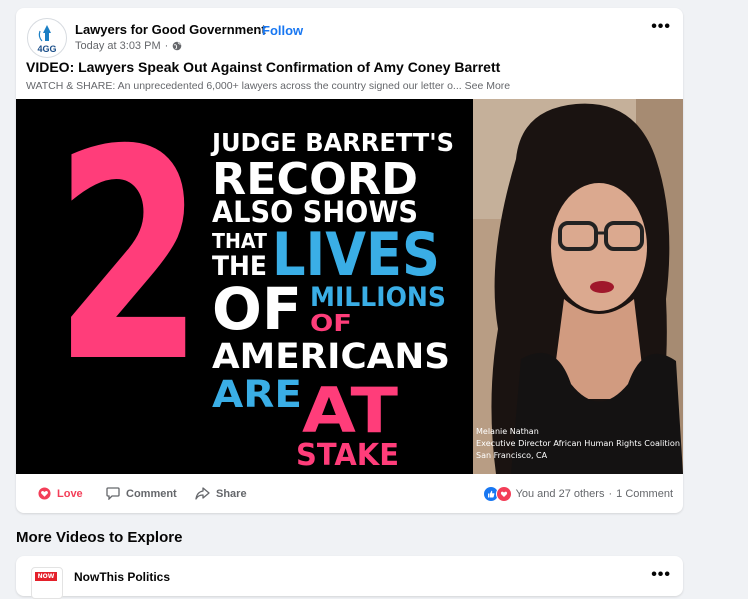 Image resolution: width=748 pixels, height=599 pixels. What do you see at coordinates (378, 297) in the screenshot?
I see `video-line-millions: MILLIONS` at bounding box center [378, 297].